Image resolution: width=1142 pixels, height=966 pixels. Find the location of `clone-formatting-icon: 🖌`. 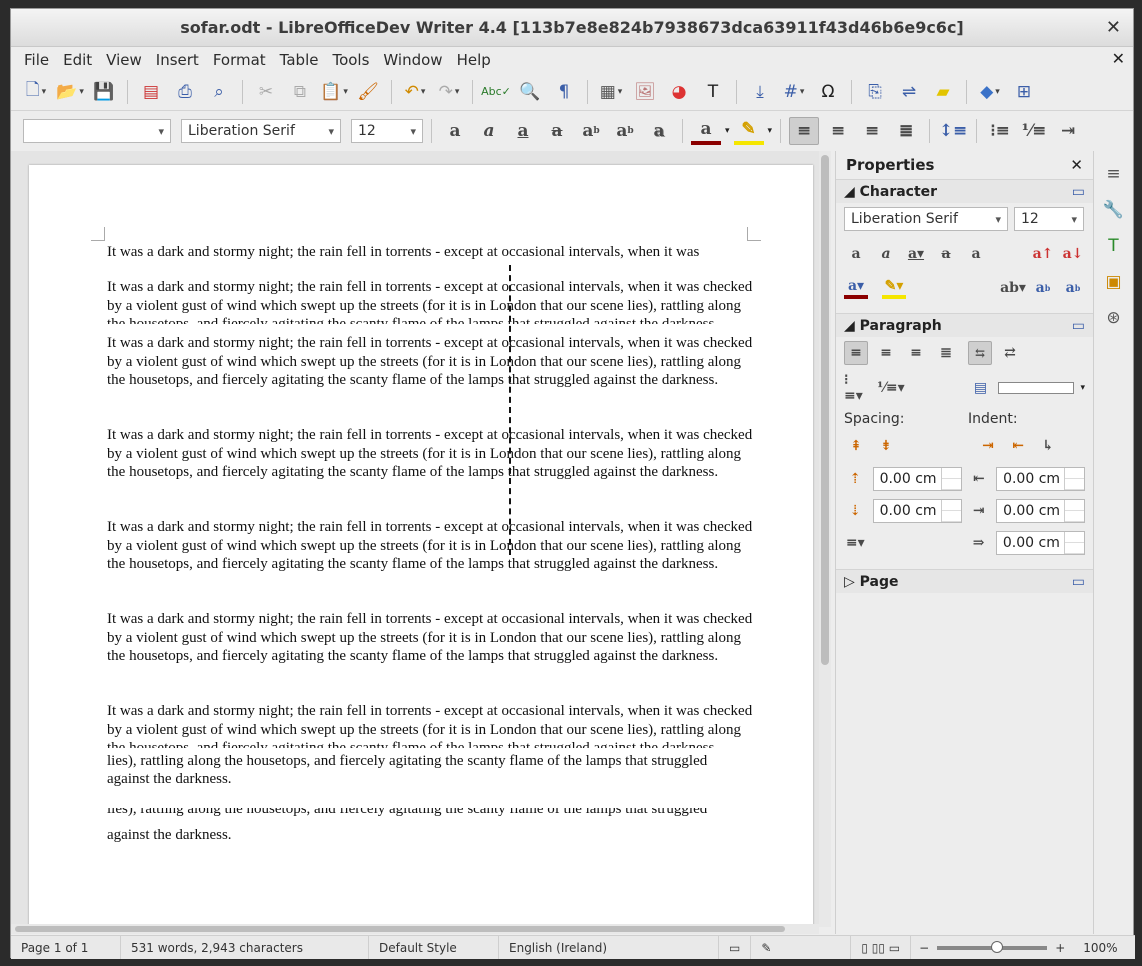

clone-formatting-icon: 🖌 is located at coordinates (368, 92).